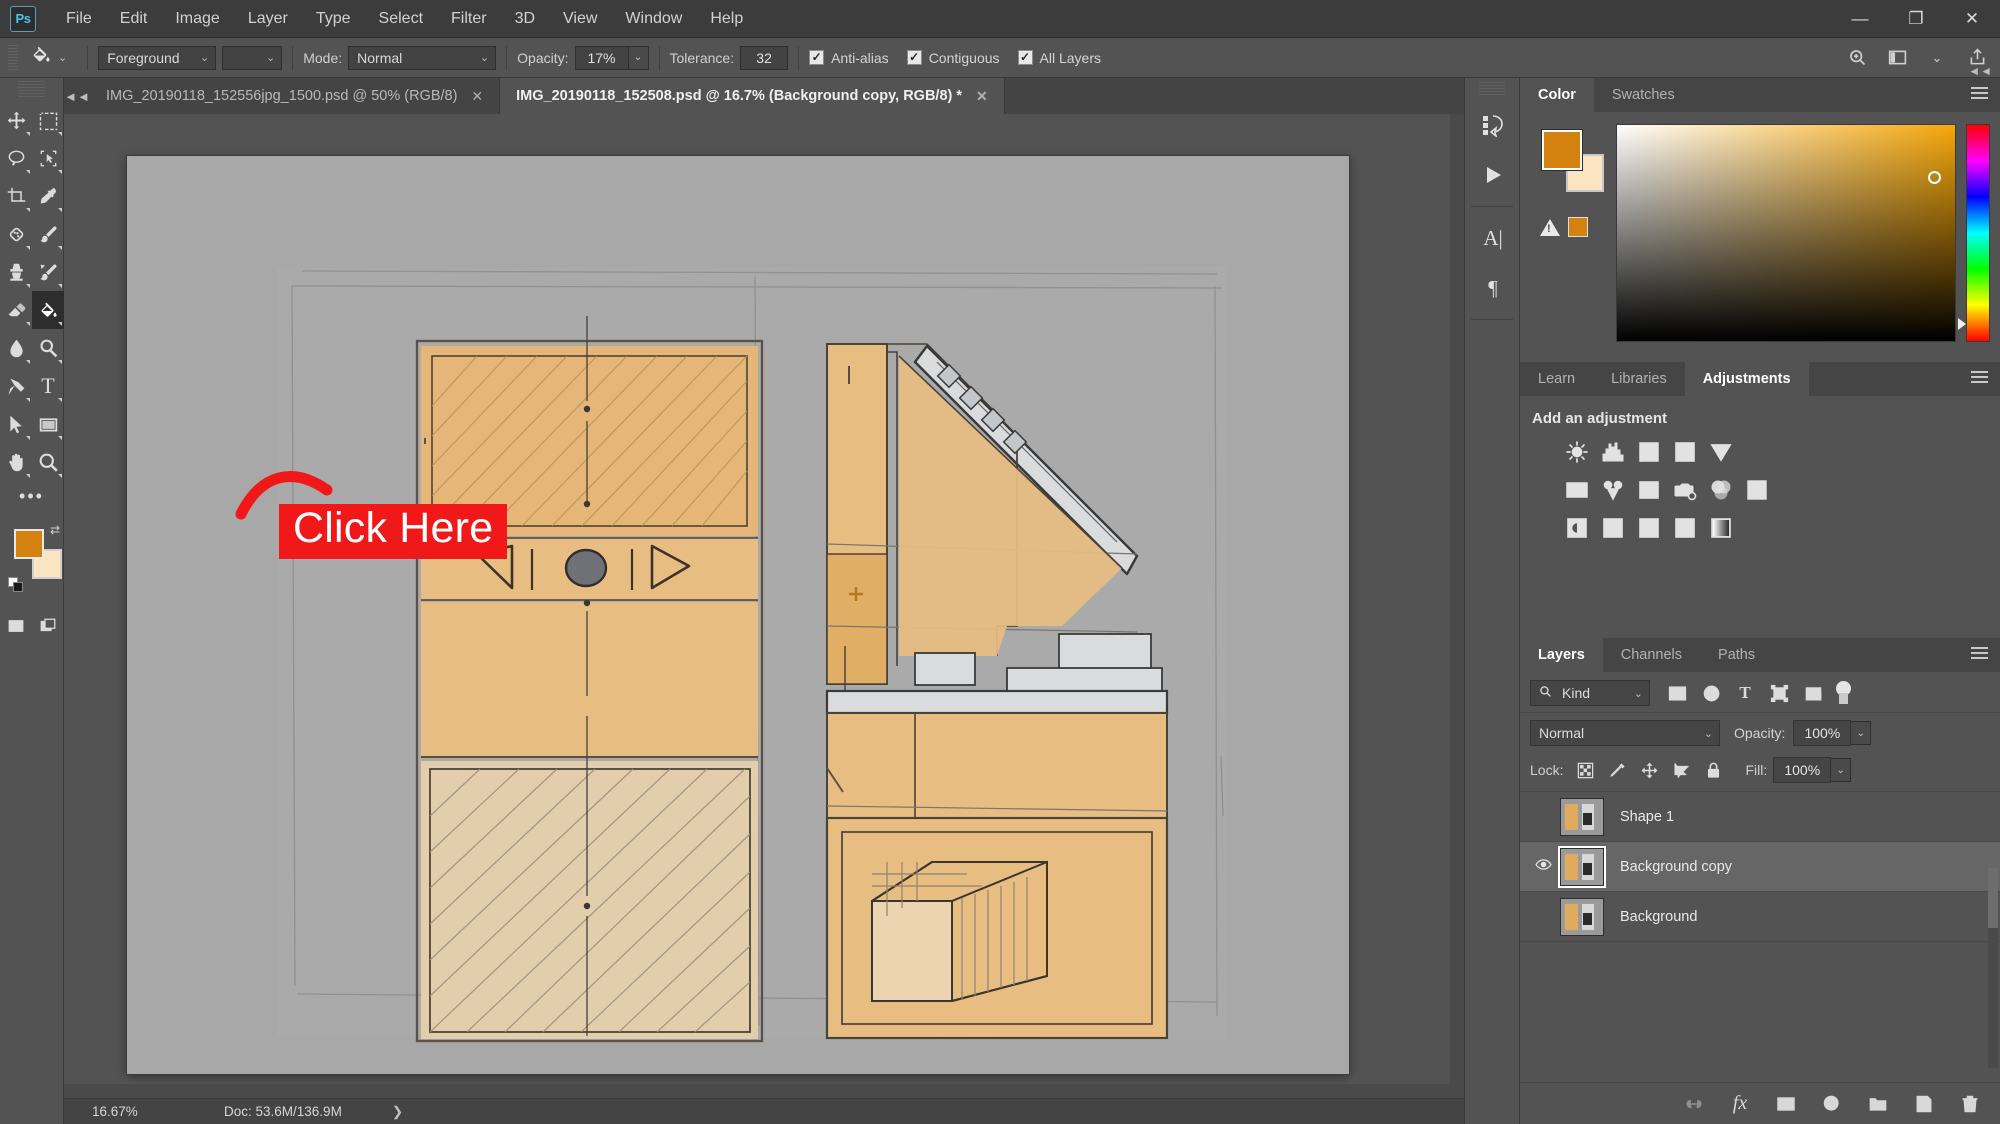  What do you see at coordinates (1649, 452) in the screenshot?
I see `curves-icon` at bounding box center [1649, 452].